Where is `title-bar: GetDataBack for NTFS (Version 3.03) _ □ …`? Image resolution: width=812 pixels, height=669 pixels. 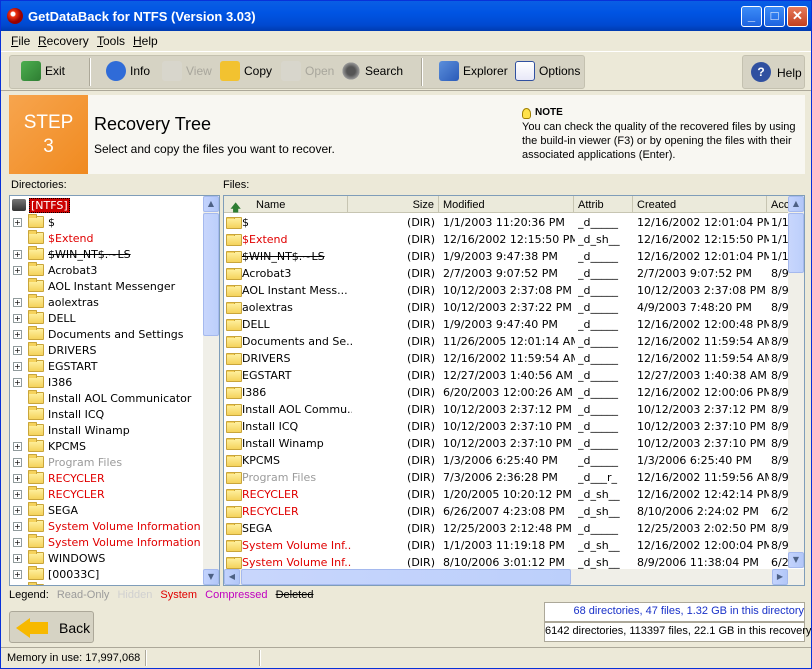
title-bar: GetDataBack for NTFS (Version 3.03) _ □ … is located at coordinates (406, 16).